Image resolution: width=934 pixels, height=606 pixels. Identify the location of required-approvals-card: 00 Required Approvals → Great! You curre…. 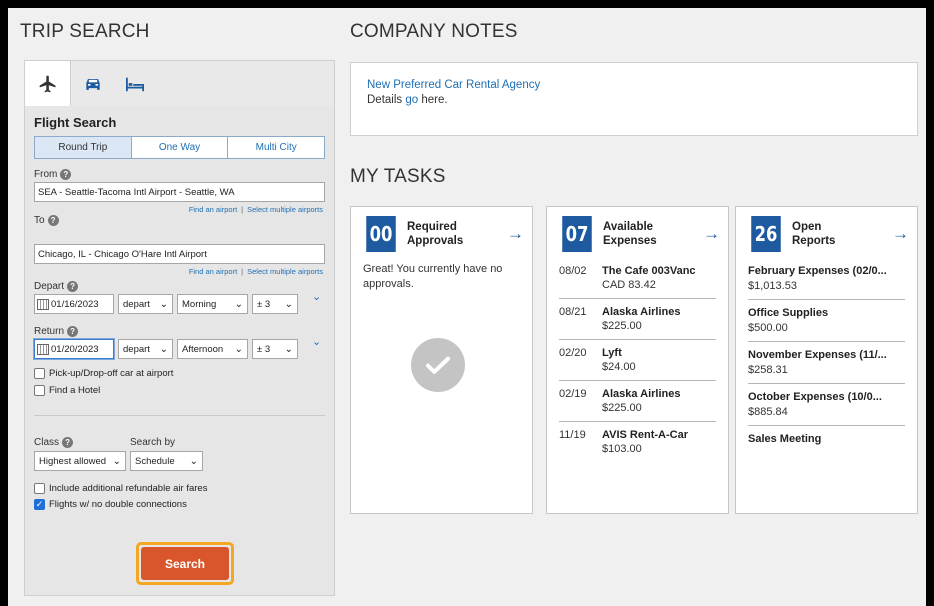
(441, 360).